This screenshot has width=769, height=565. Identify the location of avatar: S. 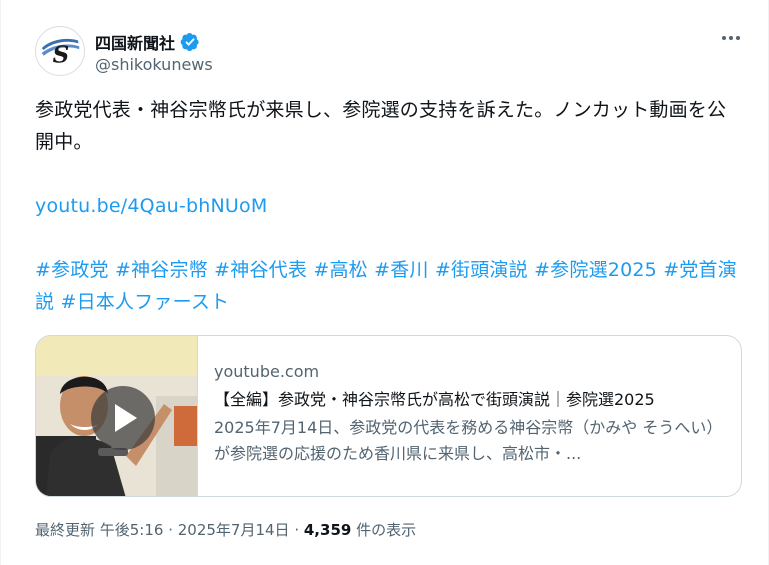
(60, 51).